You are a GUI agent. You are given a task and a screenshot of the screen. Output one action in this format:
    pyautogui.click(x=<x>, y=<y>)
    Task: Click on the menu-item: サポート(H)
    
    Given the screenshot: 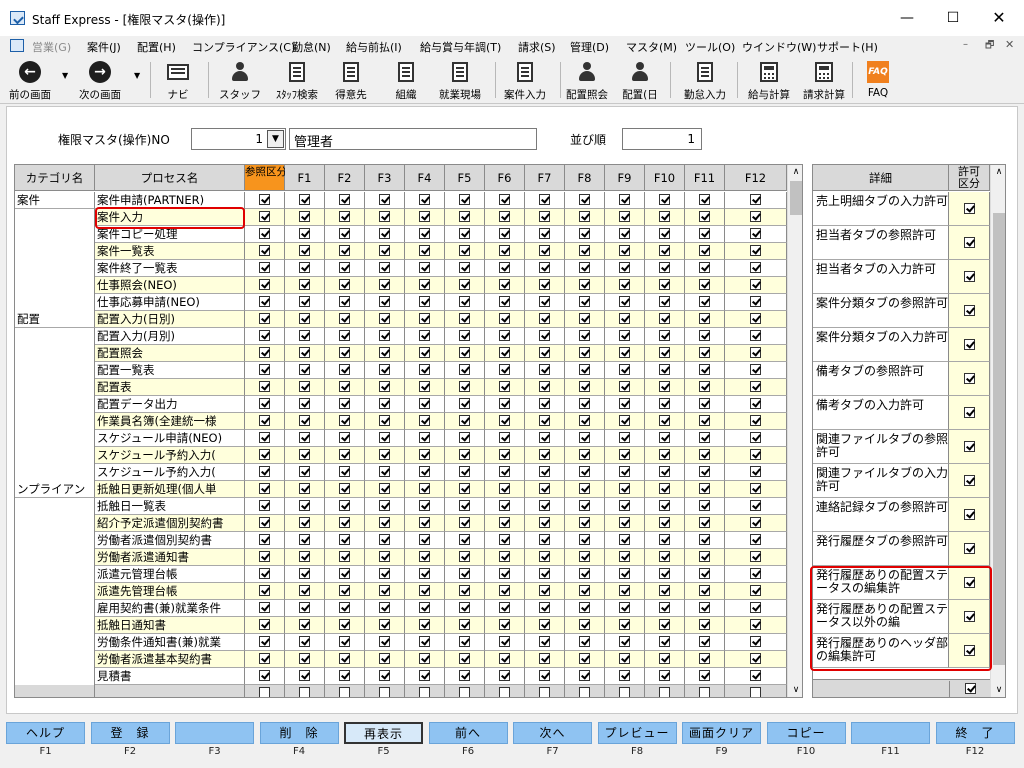 What is the action you would take?
    pyautogui.click(x=847, y=47)
    